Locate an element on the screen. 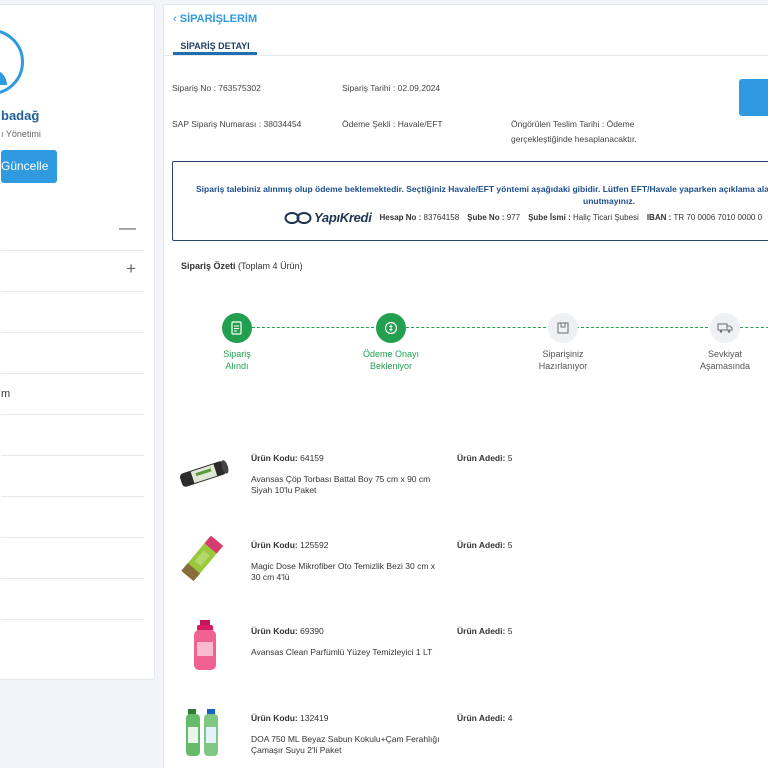 The width and height of the screenshot is (768, 768). product-code-value: 132419 is located at coordinates (314, 718).